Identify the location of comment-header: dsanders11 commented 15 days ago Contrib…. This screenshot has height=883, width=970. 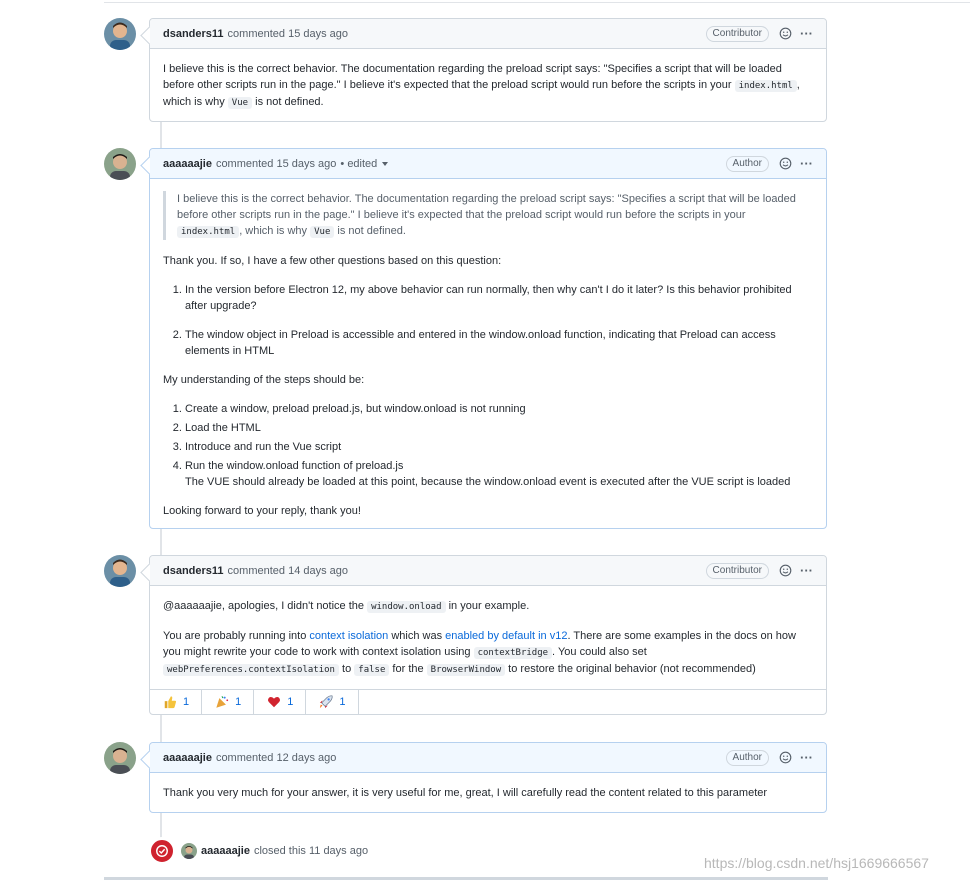
(488, 34).